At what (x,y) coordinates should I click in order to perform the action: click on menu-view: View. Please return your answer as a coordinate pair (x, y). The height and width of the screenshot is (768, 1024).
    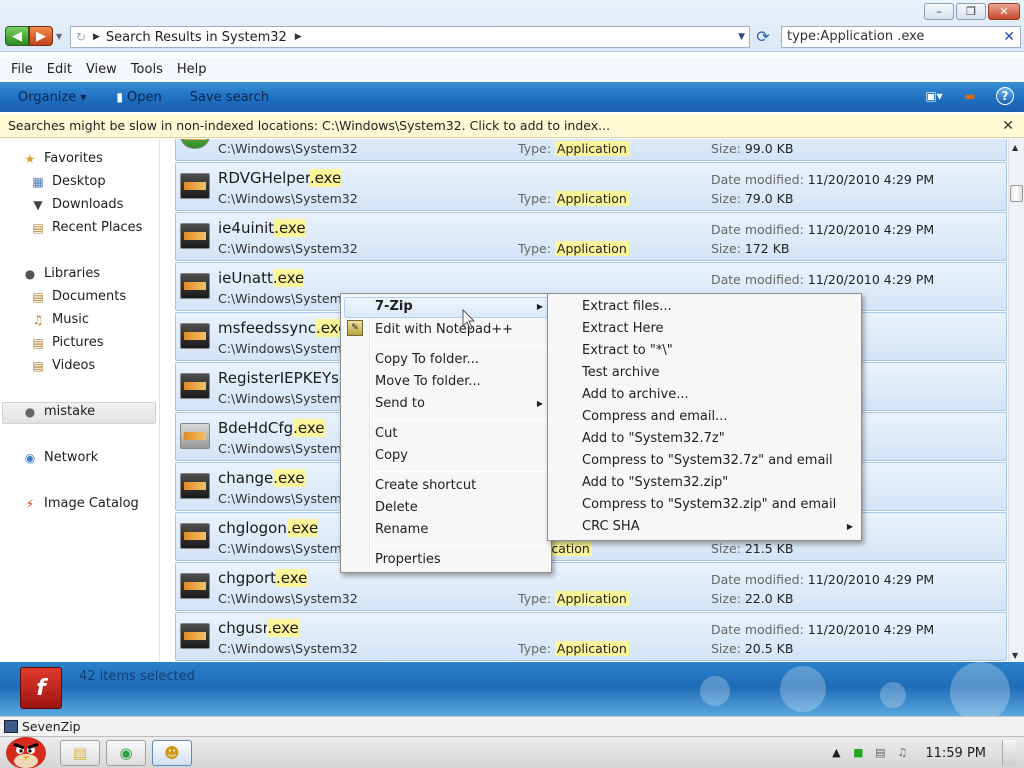
    Looking at the image, I should click on (101, 69).